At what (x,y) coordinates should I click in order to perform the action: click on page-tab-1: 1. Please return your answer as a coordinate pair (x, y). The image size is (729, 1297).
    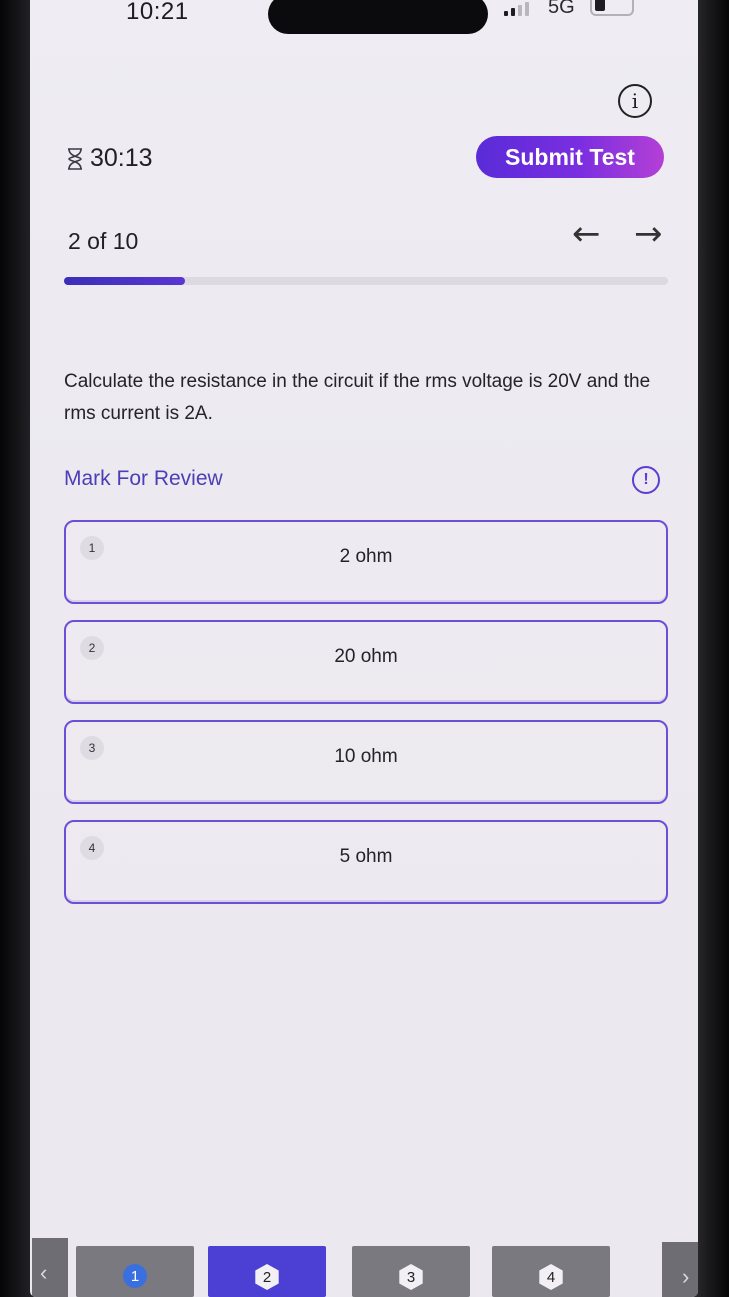
    Looking at the image, I should click on (135, 1271).